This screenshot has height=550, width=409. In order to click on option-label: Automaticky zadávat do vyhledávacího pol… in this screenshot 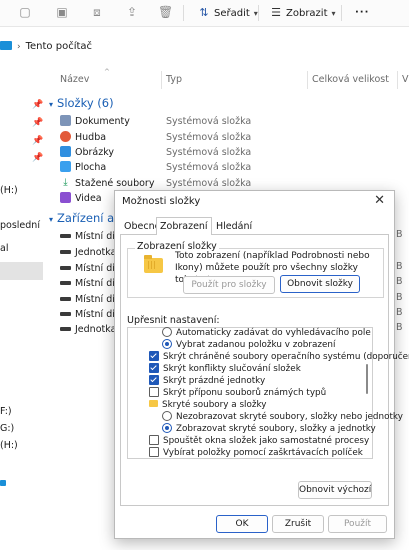, I will do `click(273, 333)`.